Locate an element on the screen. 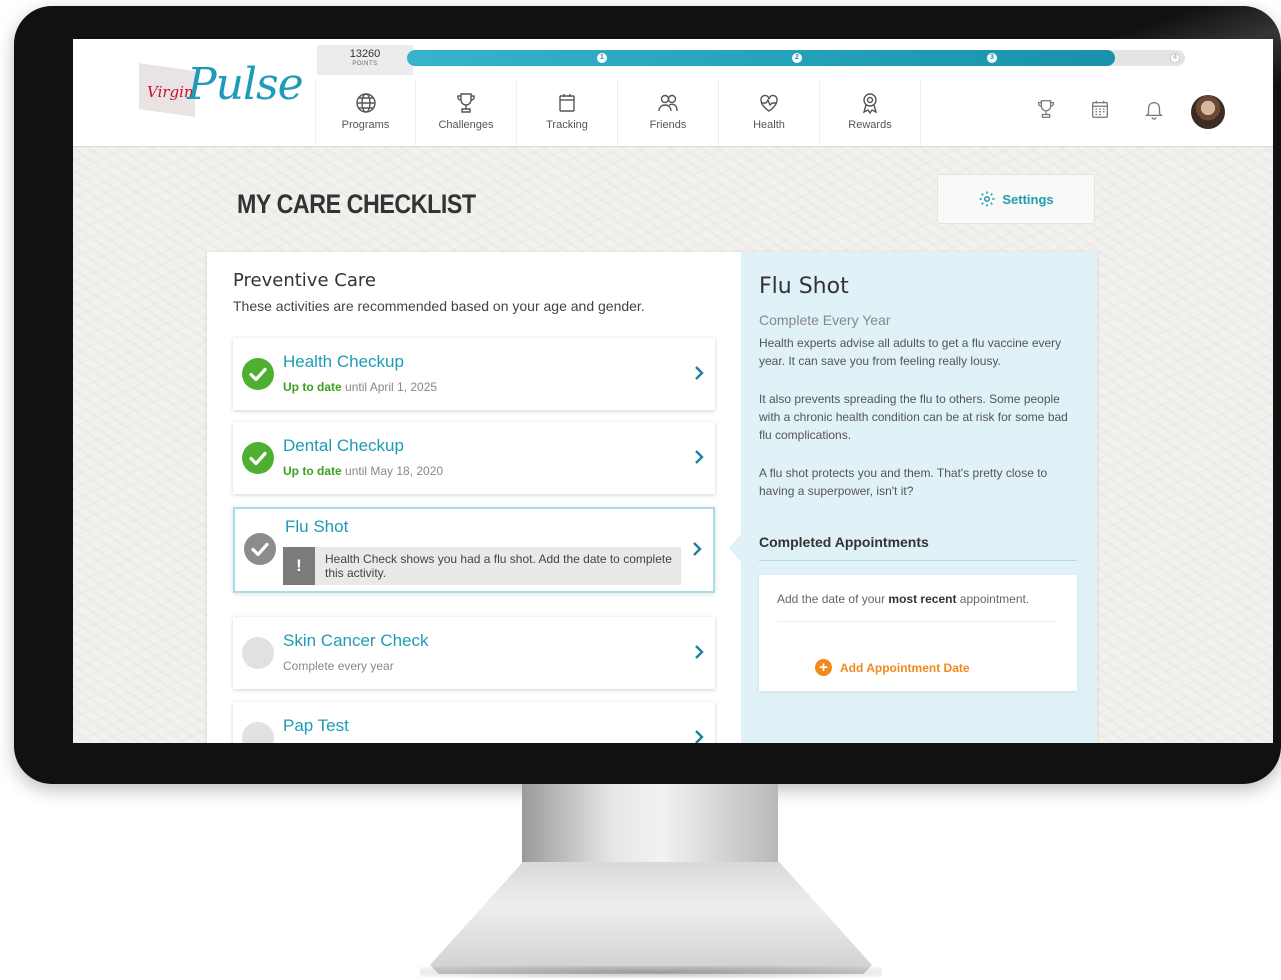  nav-label: Rewards is located at coordinates (870, 125).